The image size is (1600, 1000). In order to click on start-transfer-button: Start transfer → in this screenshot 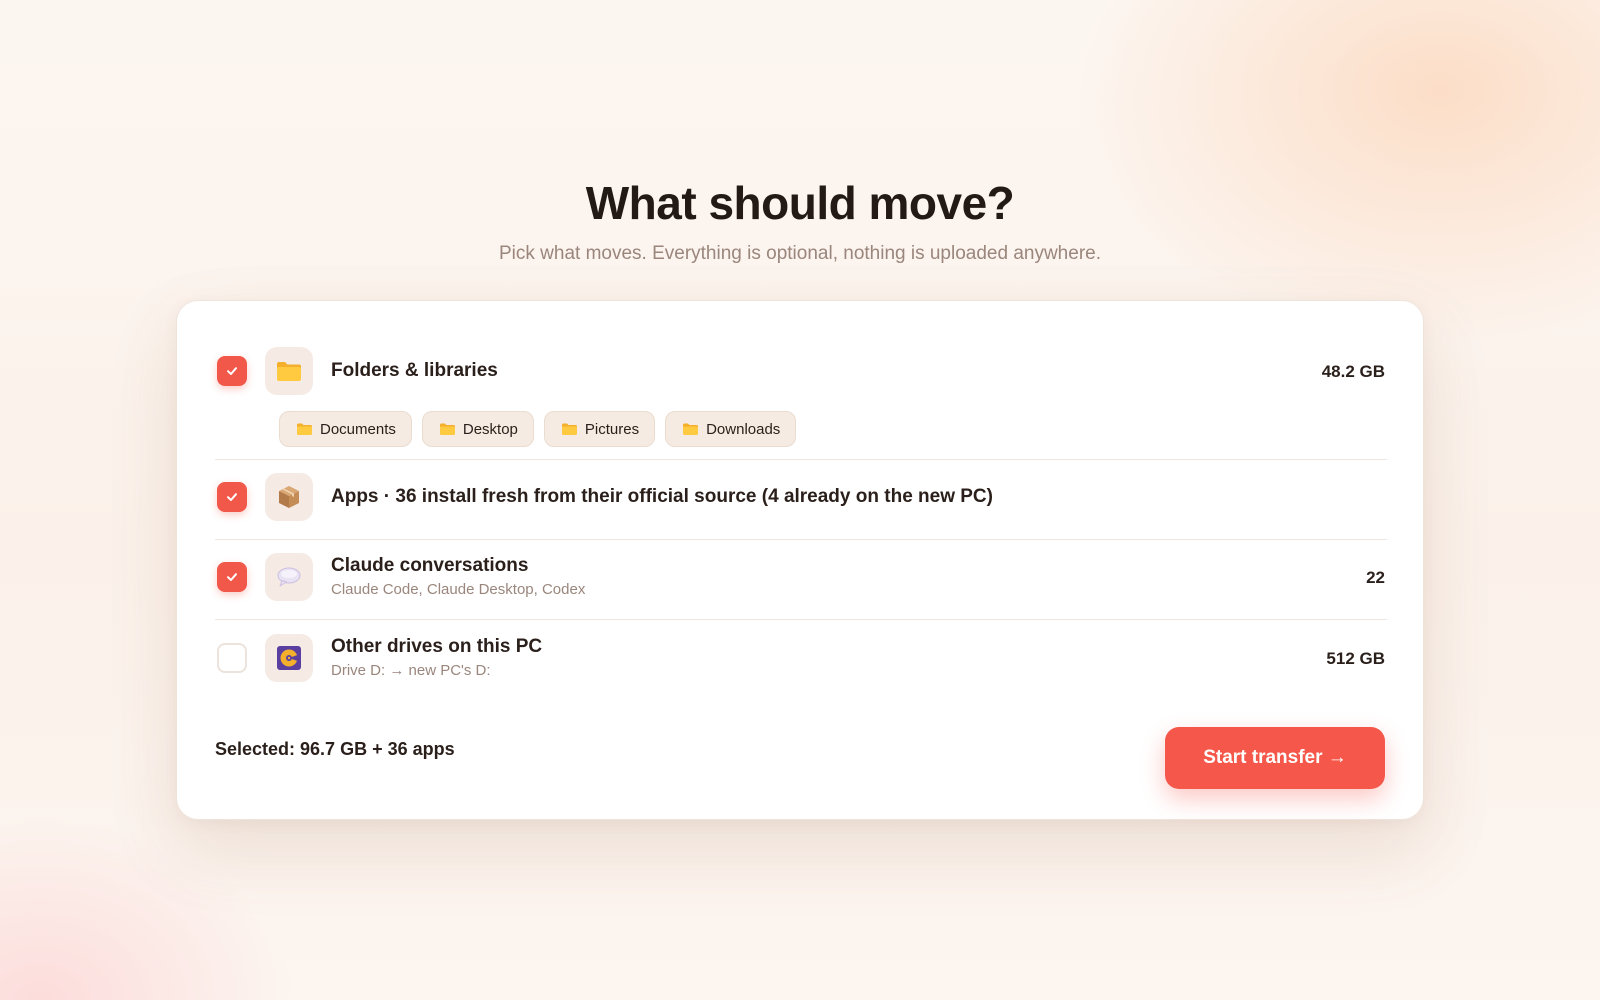, I will do `click(1275, 758)`.